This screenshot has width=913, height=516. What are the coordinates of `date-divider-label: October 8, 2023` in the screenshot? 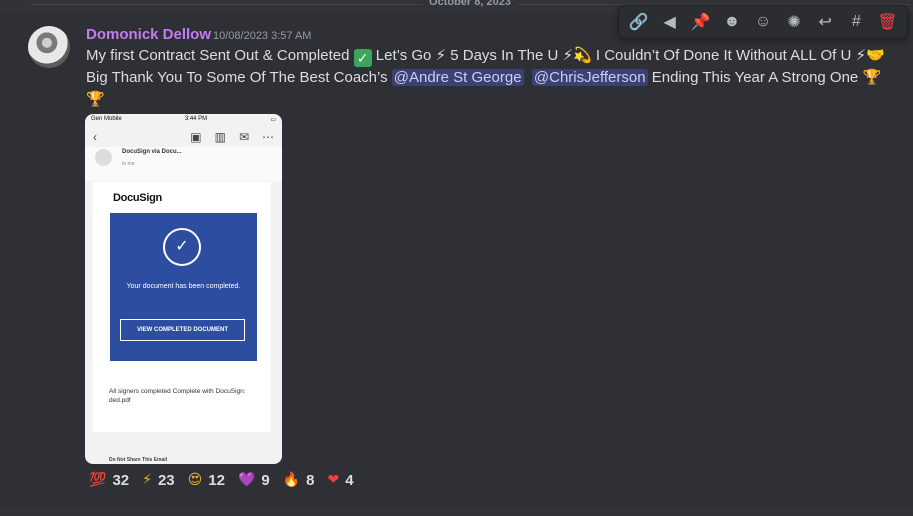 It's located at (470, 4).